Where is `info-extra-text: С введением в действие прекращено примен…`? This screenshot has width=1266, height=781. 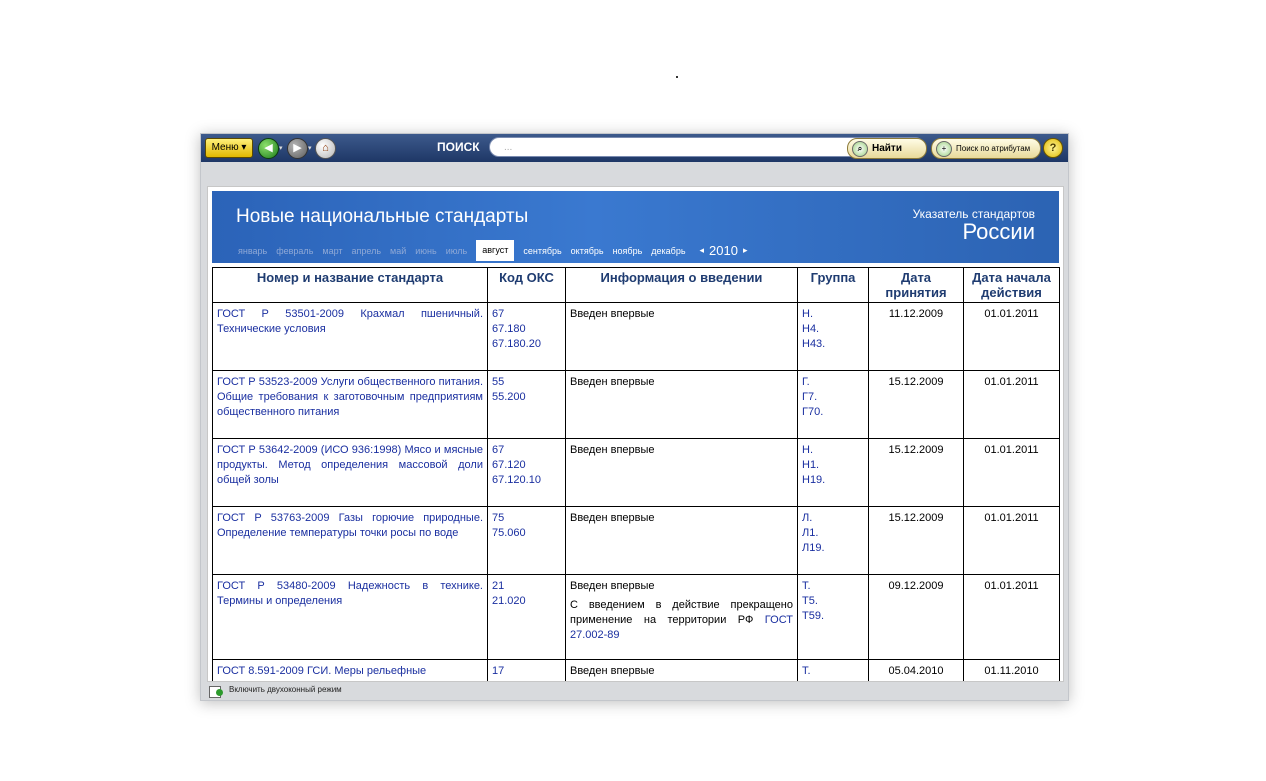
info-extra-text: С введением в действие прекращено примен… is located at coordinates (681, 612).